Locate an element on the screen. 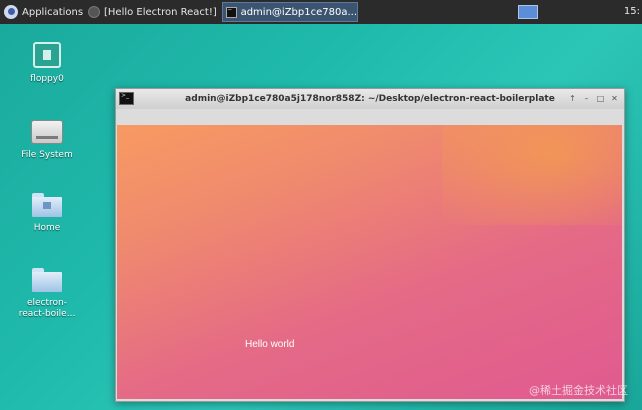 This screenshot has height=410, width=642. desktop-icon-file-system: File System is located at coordinates (47, 139).